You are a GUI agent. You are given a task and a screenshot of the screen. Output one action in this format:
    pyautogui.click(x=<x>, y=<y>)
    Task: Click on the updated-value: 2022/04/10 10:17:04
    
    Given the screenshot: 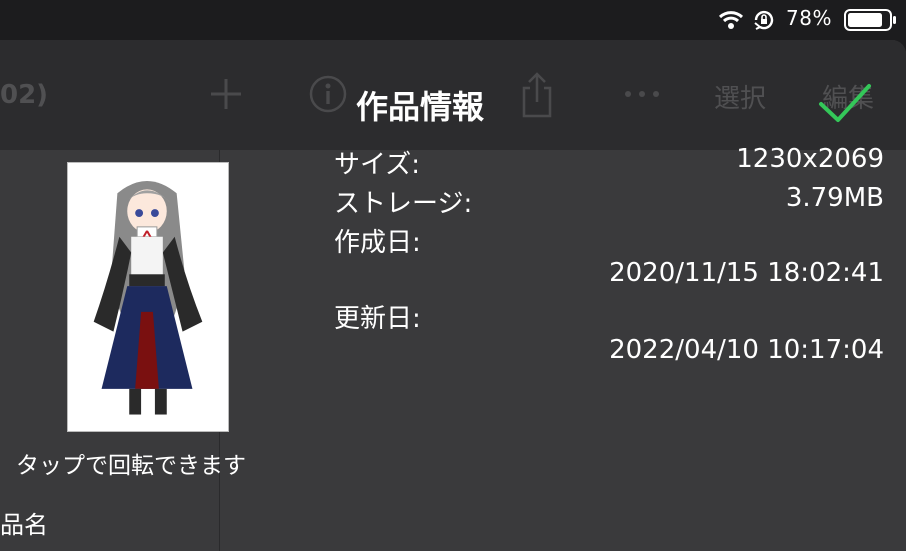 What is the action you would take?
    pyautogui.click(x=746, y=350)
    